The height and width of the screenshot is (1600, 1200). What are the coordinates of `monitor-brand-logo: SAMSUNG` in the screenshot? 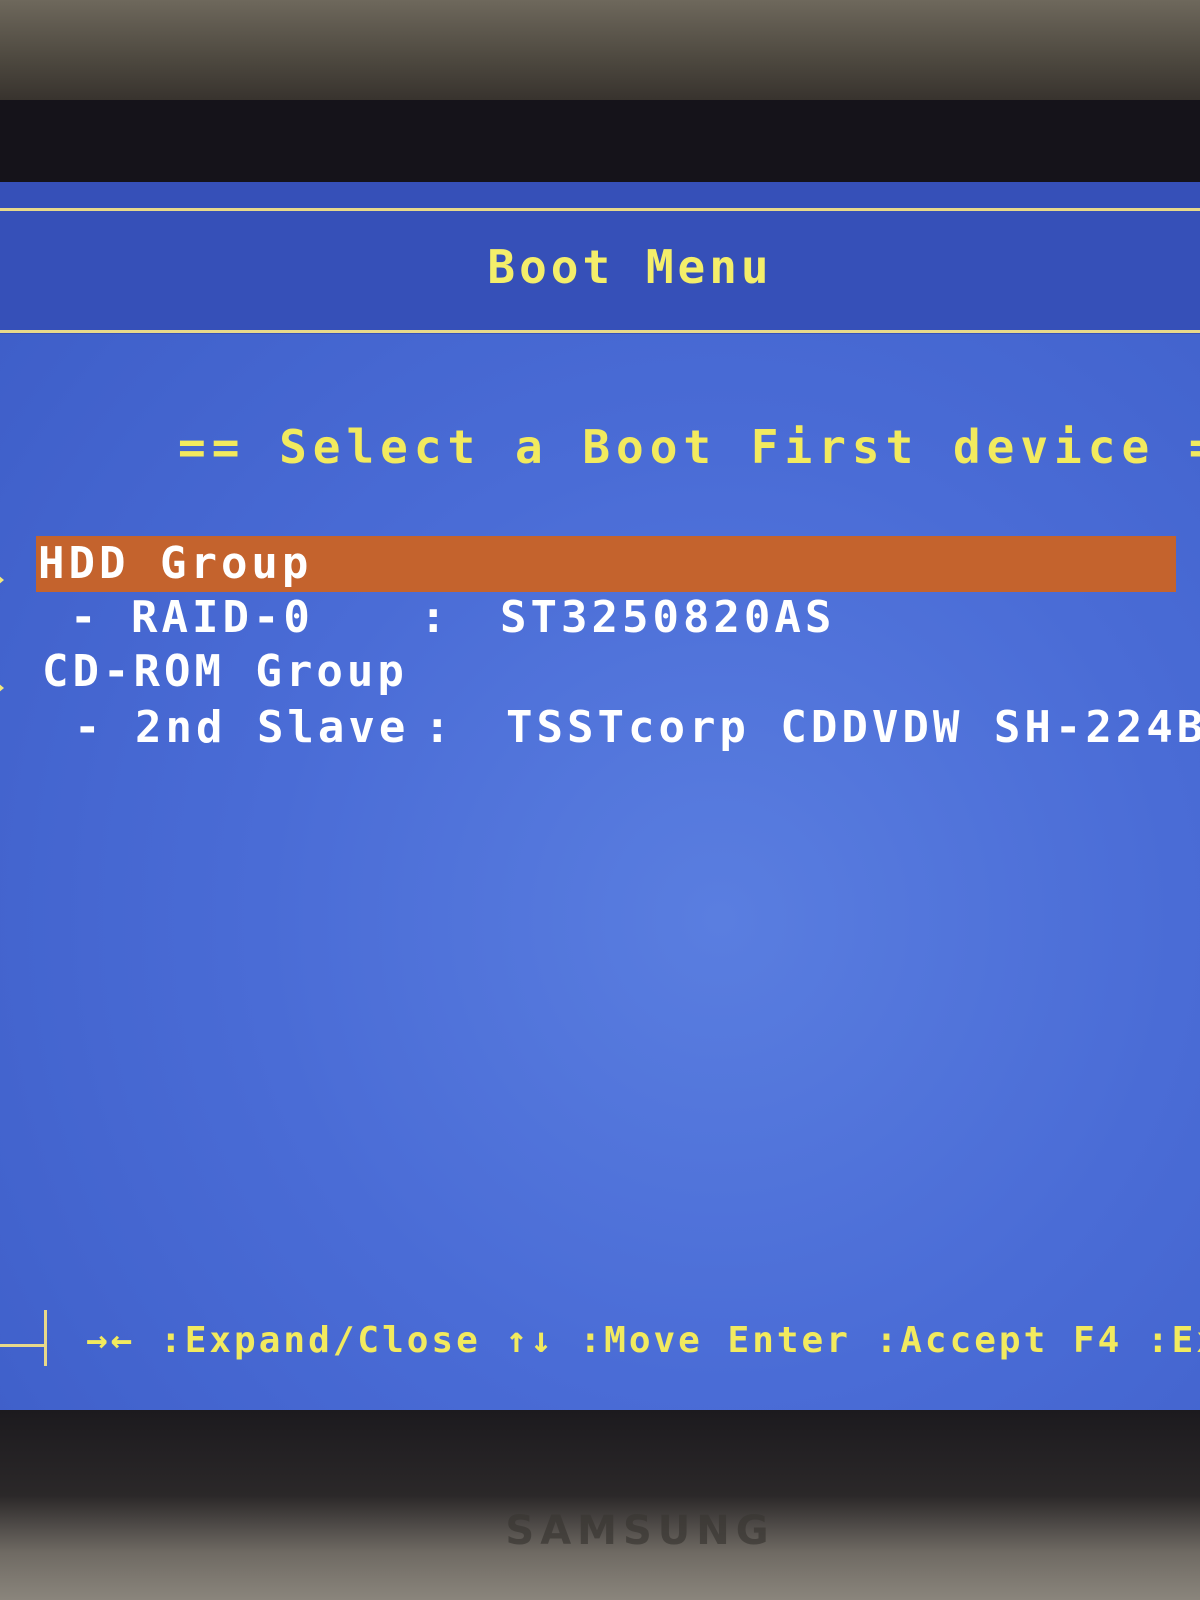 It's located at (640, 1531).